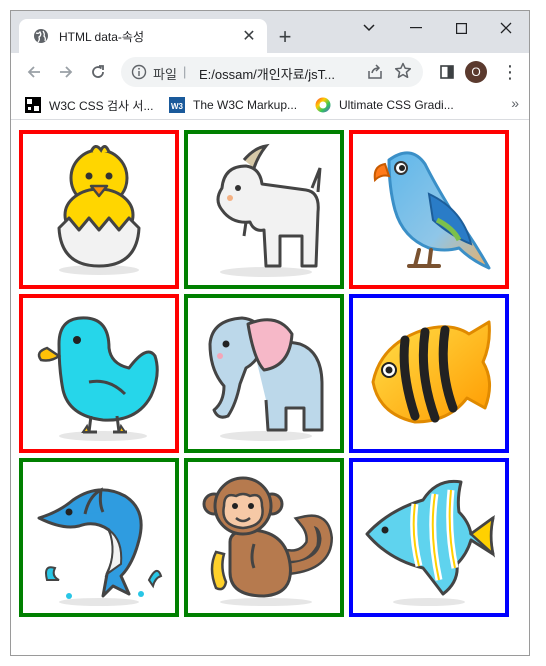 The width and height of the screenshot is (546, 666). What do you see at coordinates (165, 74) in the screenshot?
I see `scheme-label: 파일` at bounding box center [165, 74].